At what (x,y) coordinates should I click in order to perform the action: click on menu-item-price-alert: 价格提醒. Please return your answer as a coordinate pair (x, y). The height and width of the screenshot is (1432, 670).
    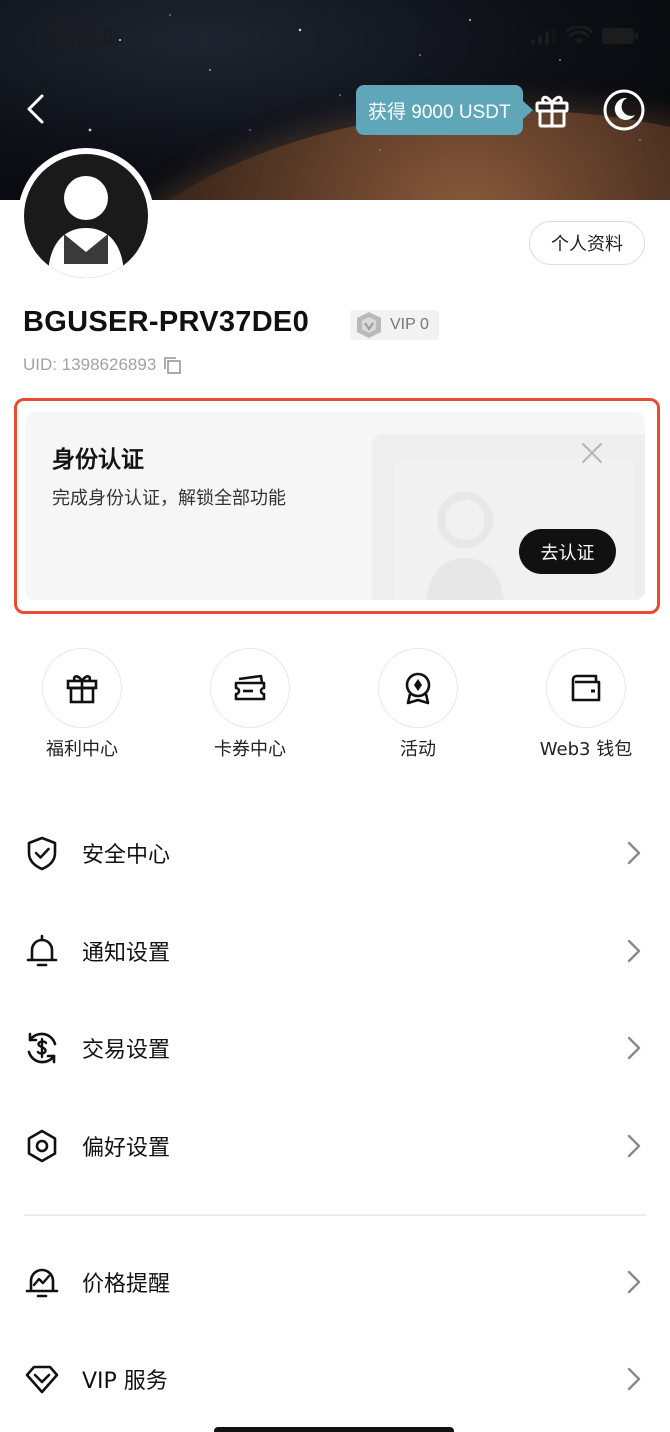
    Looking at the image, I should click on (335, 1282).